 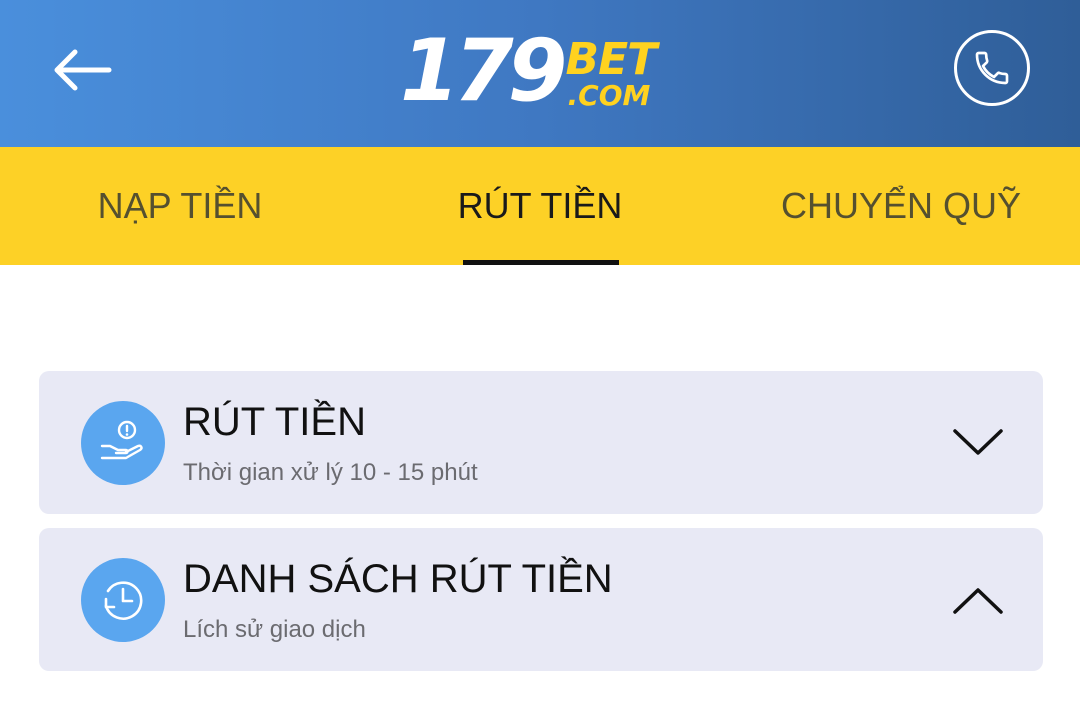 I want to click on withdraw-icon-badge, so click(x=123, y=443).